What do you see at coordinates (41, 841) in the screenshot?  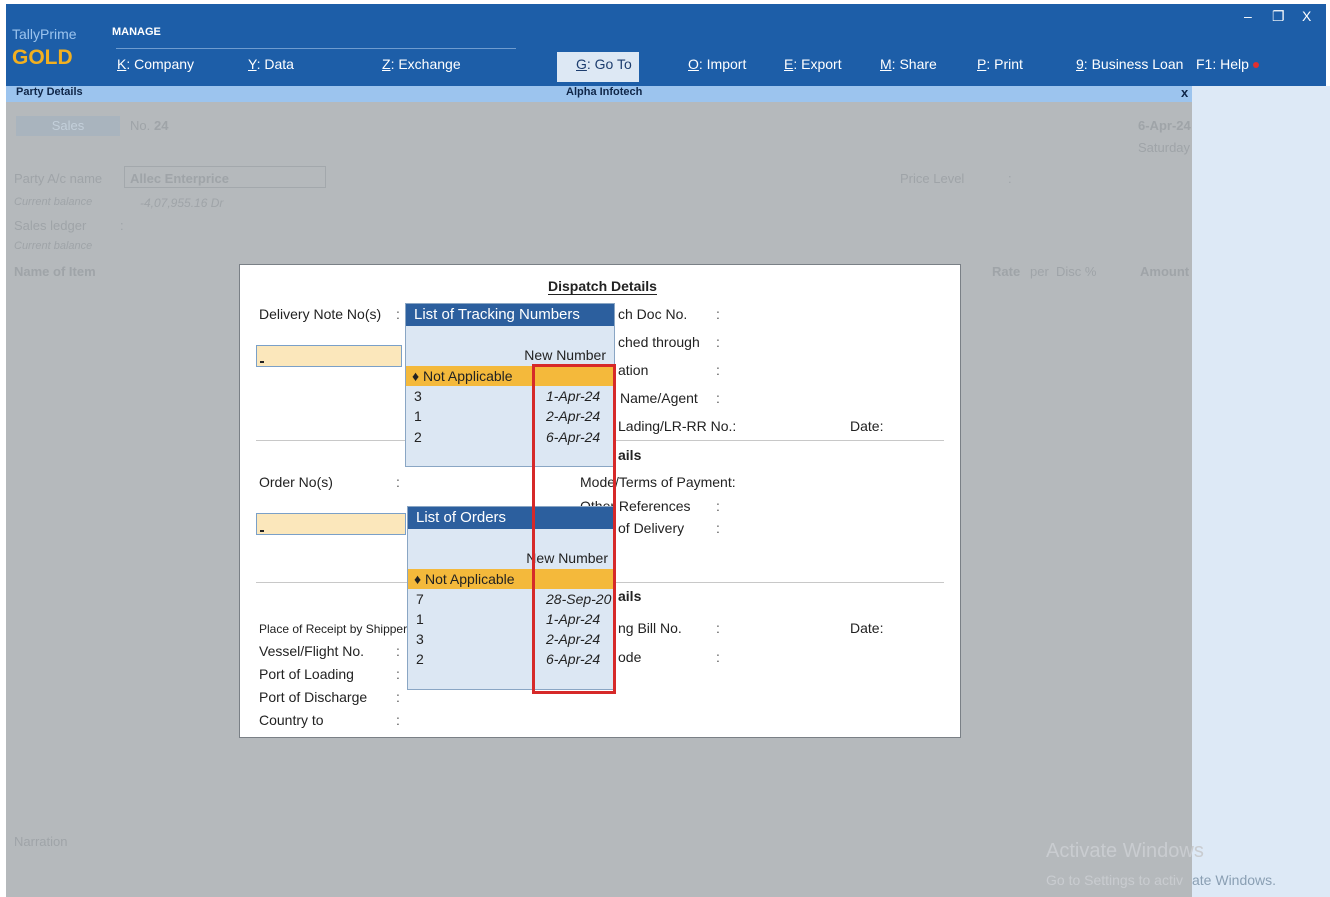 I see `narration-label: Narration` at bounding box center [41, 841].